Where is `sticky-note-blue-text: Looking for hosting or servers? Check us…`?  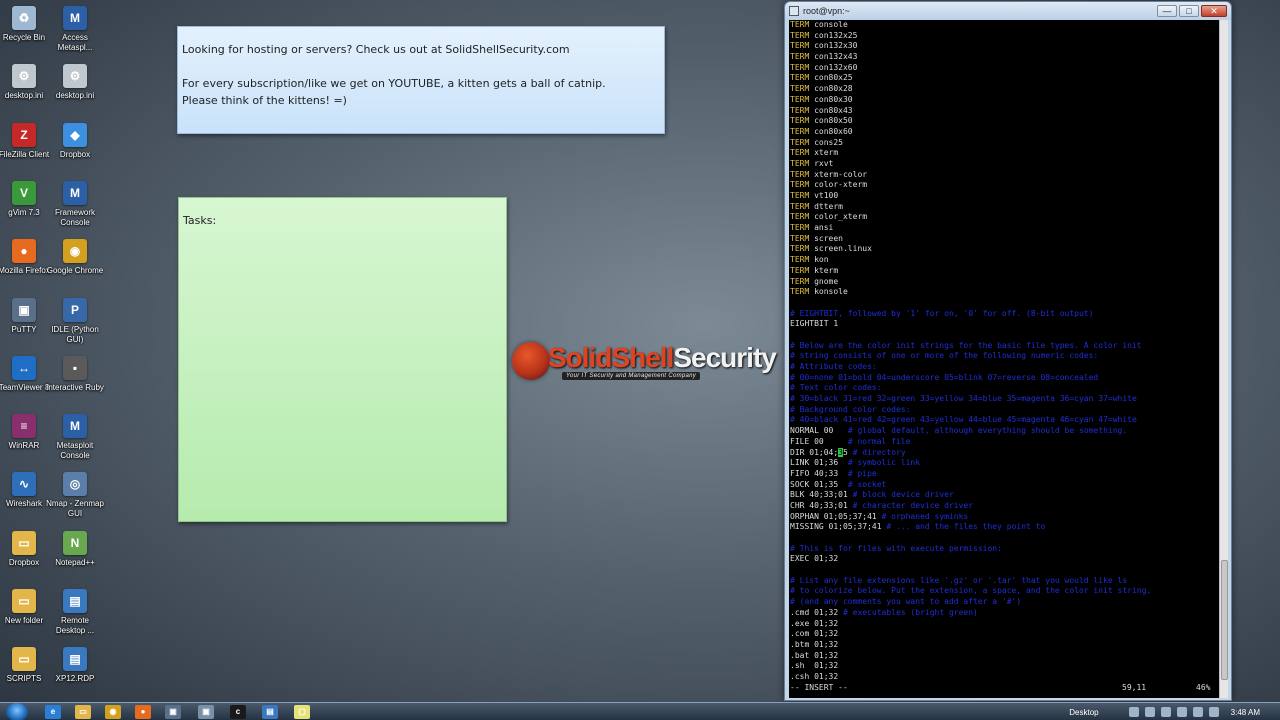
sticky-note-blue-text: Looking for hosting or servers? Check us… is located at coordinates (421, 75).